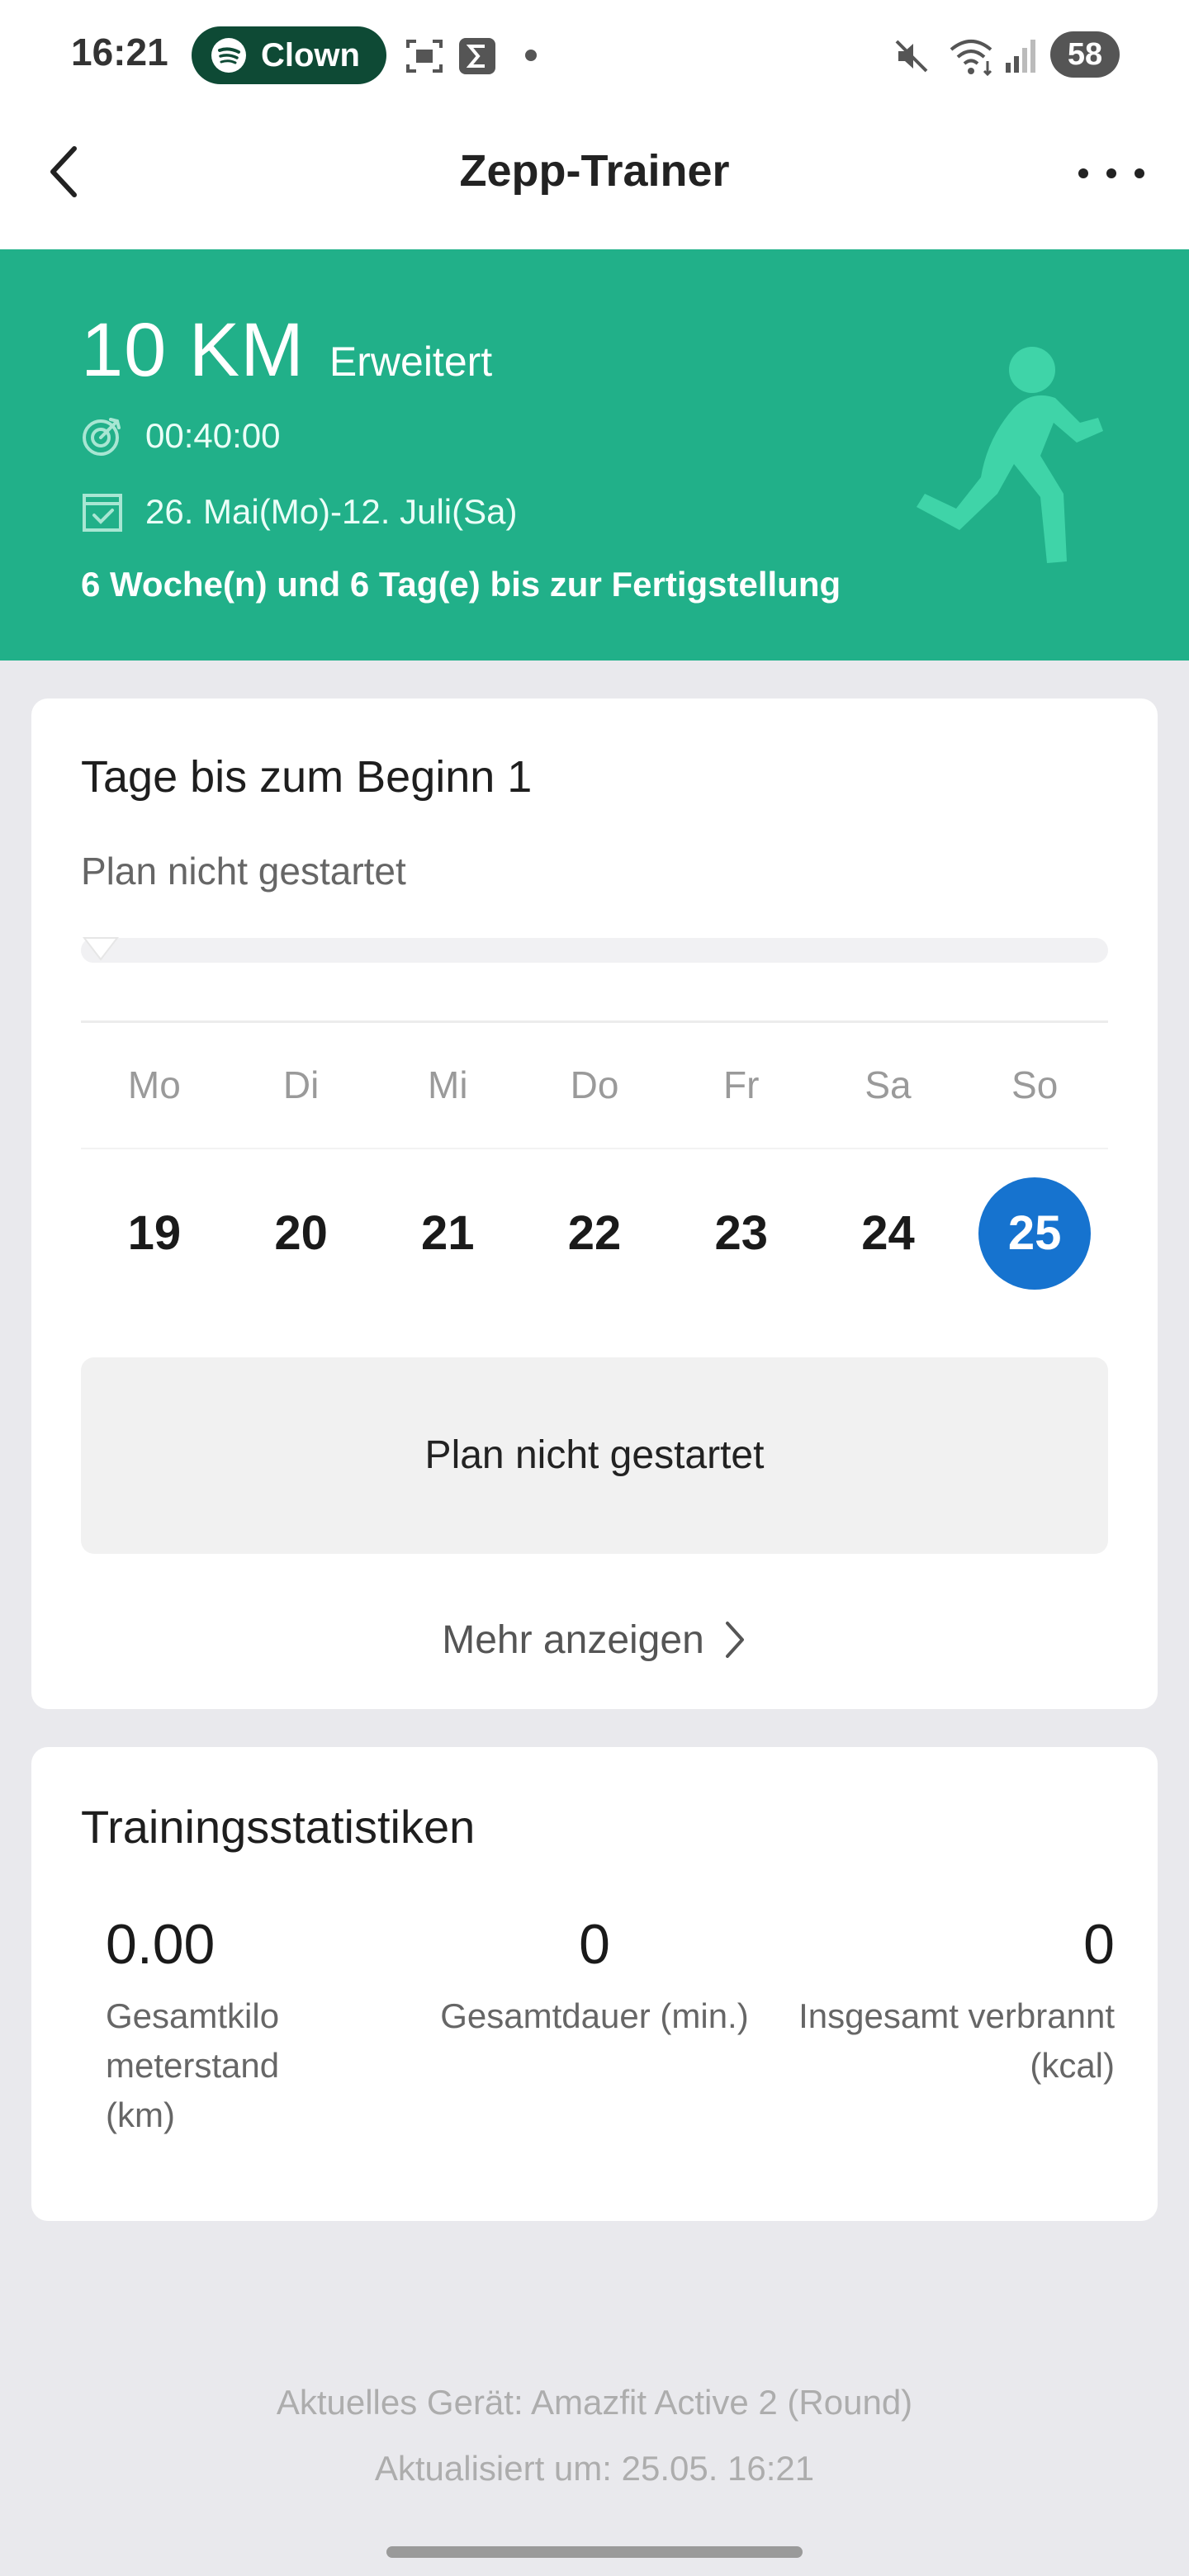  What do you see at coordinates (594, 171) in the screenshot?
I see `page-title: Zepp-Trainer` at bounding box center [594, 171].